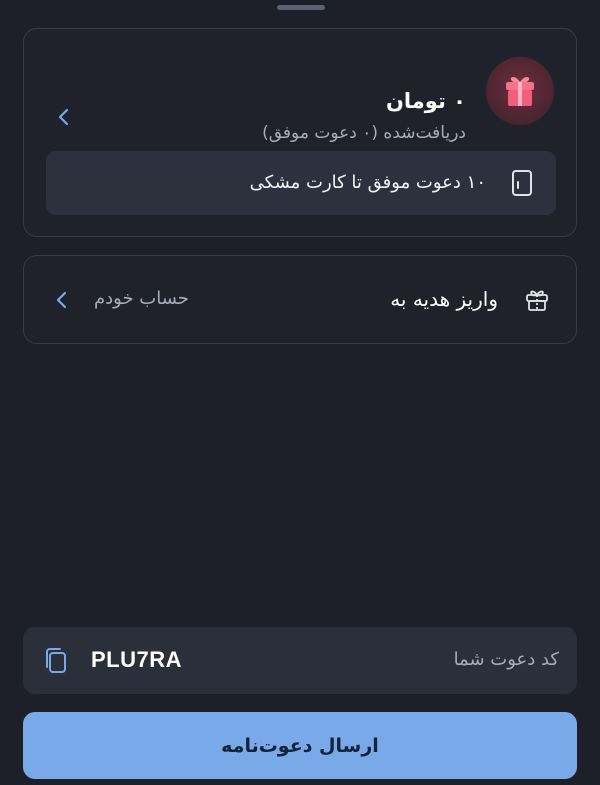 This screenshot has width=600, height=785. What do you see at coordinates (300, 660) in the screenshot?
I see `invite-code-box: کد دعوت شما PLU7RA` at bounding box center [300, 660].